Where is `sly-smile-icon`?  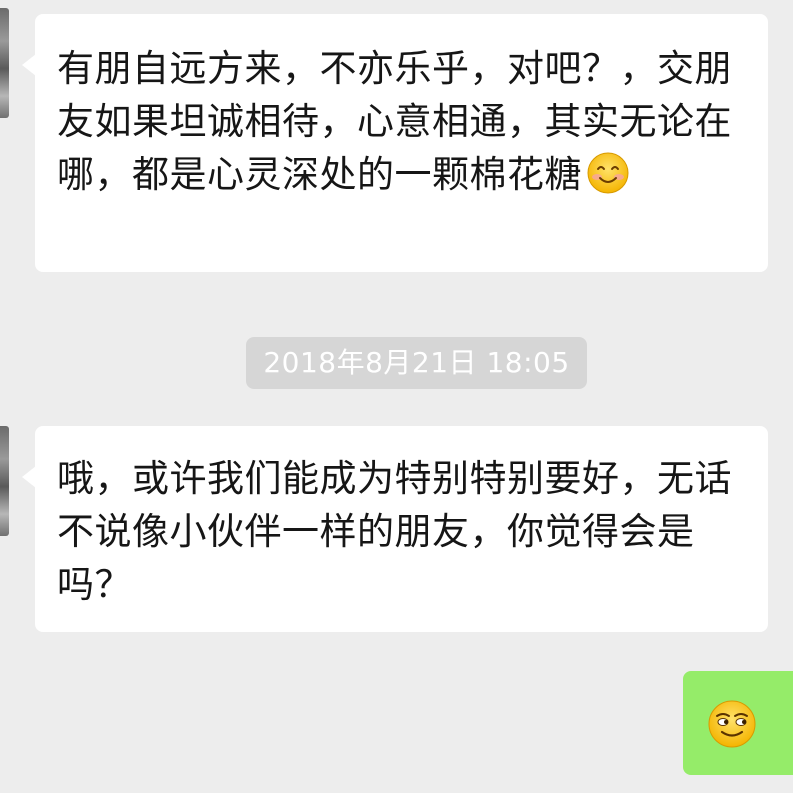
sly-smile-icon is located at coordinates (732, 726).